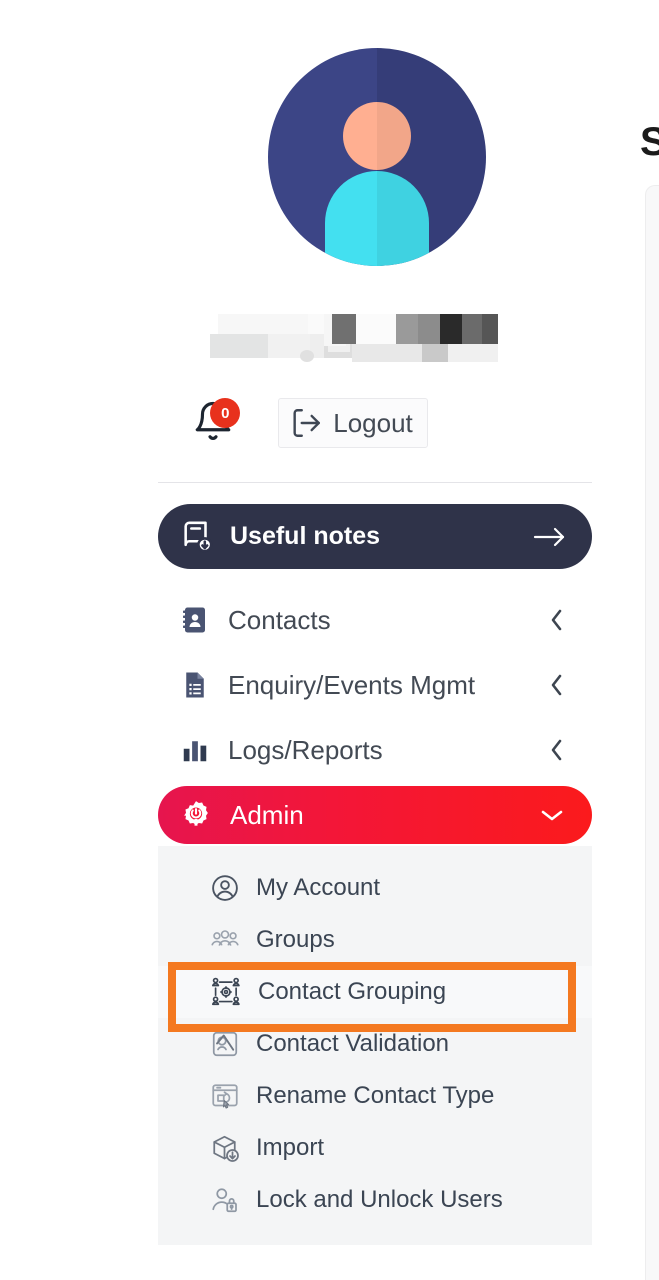  I want to click on sidebar-item-contacts: Contacts, so click(375, 620).